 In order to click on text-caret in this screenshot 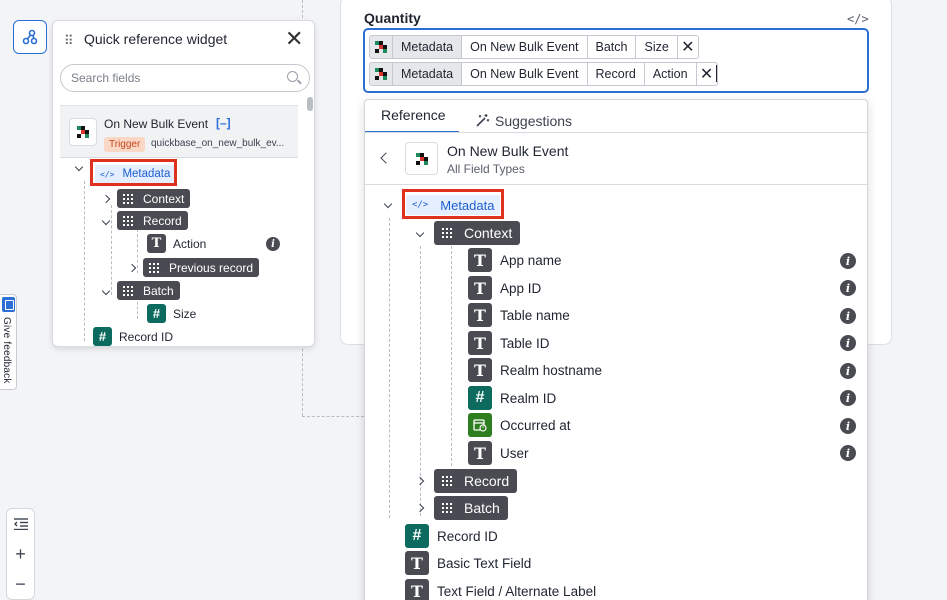, I will do `click(716, 73)`.